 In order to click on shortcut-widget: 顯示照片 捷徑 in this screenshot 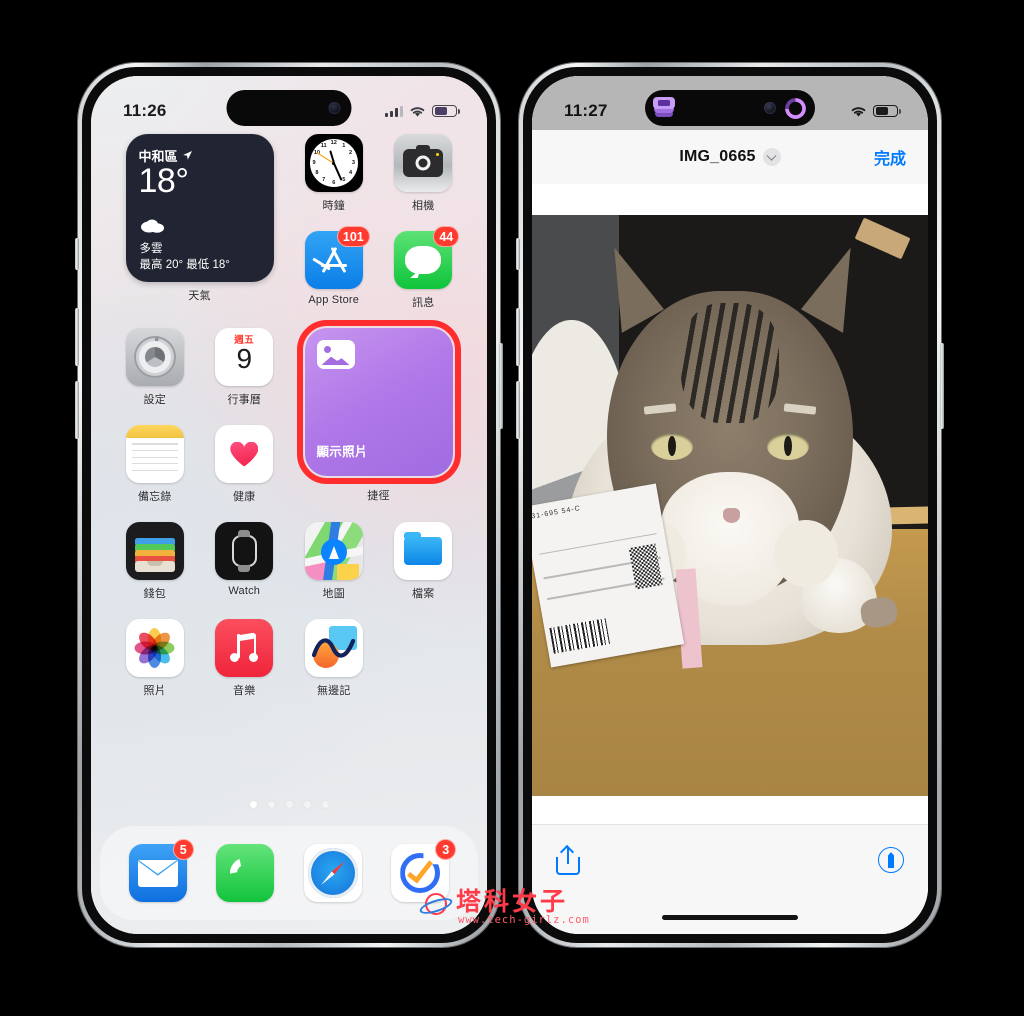, I will do `click(378, 412)`.